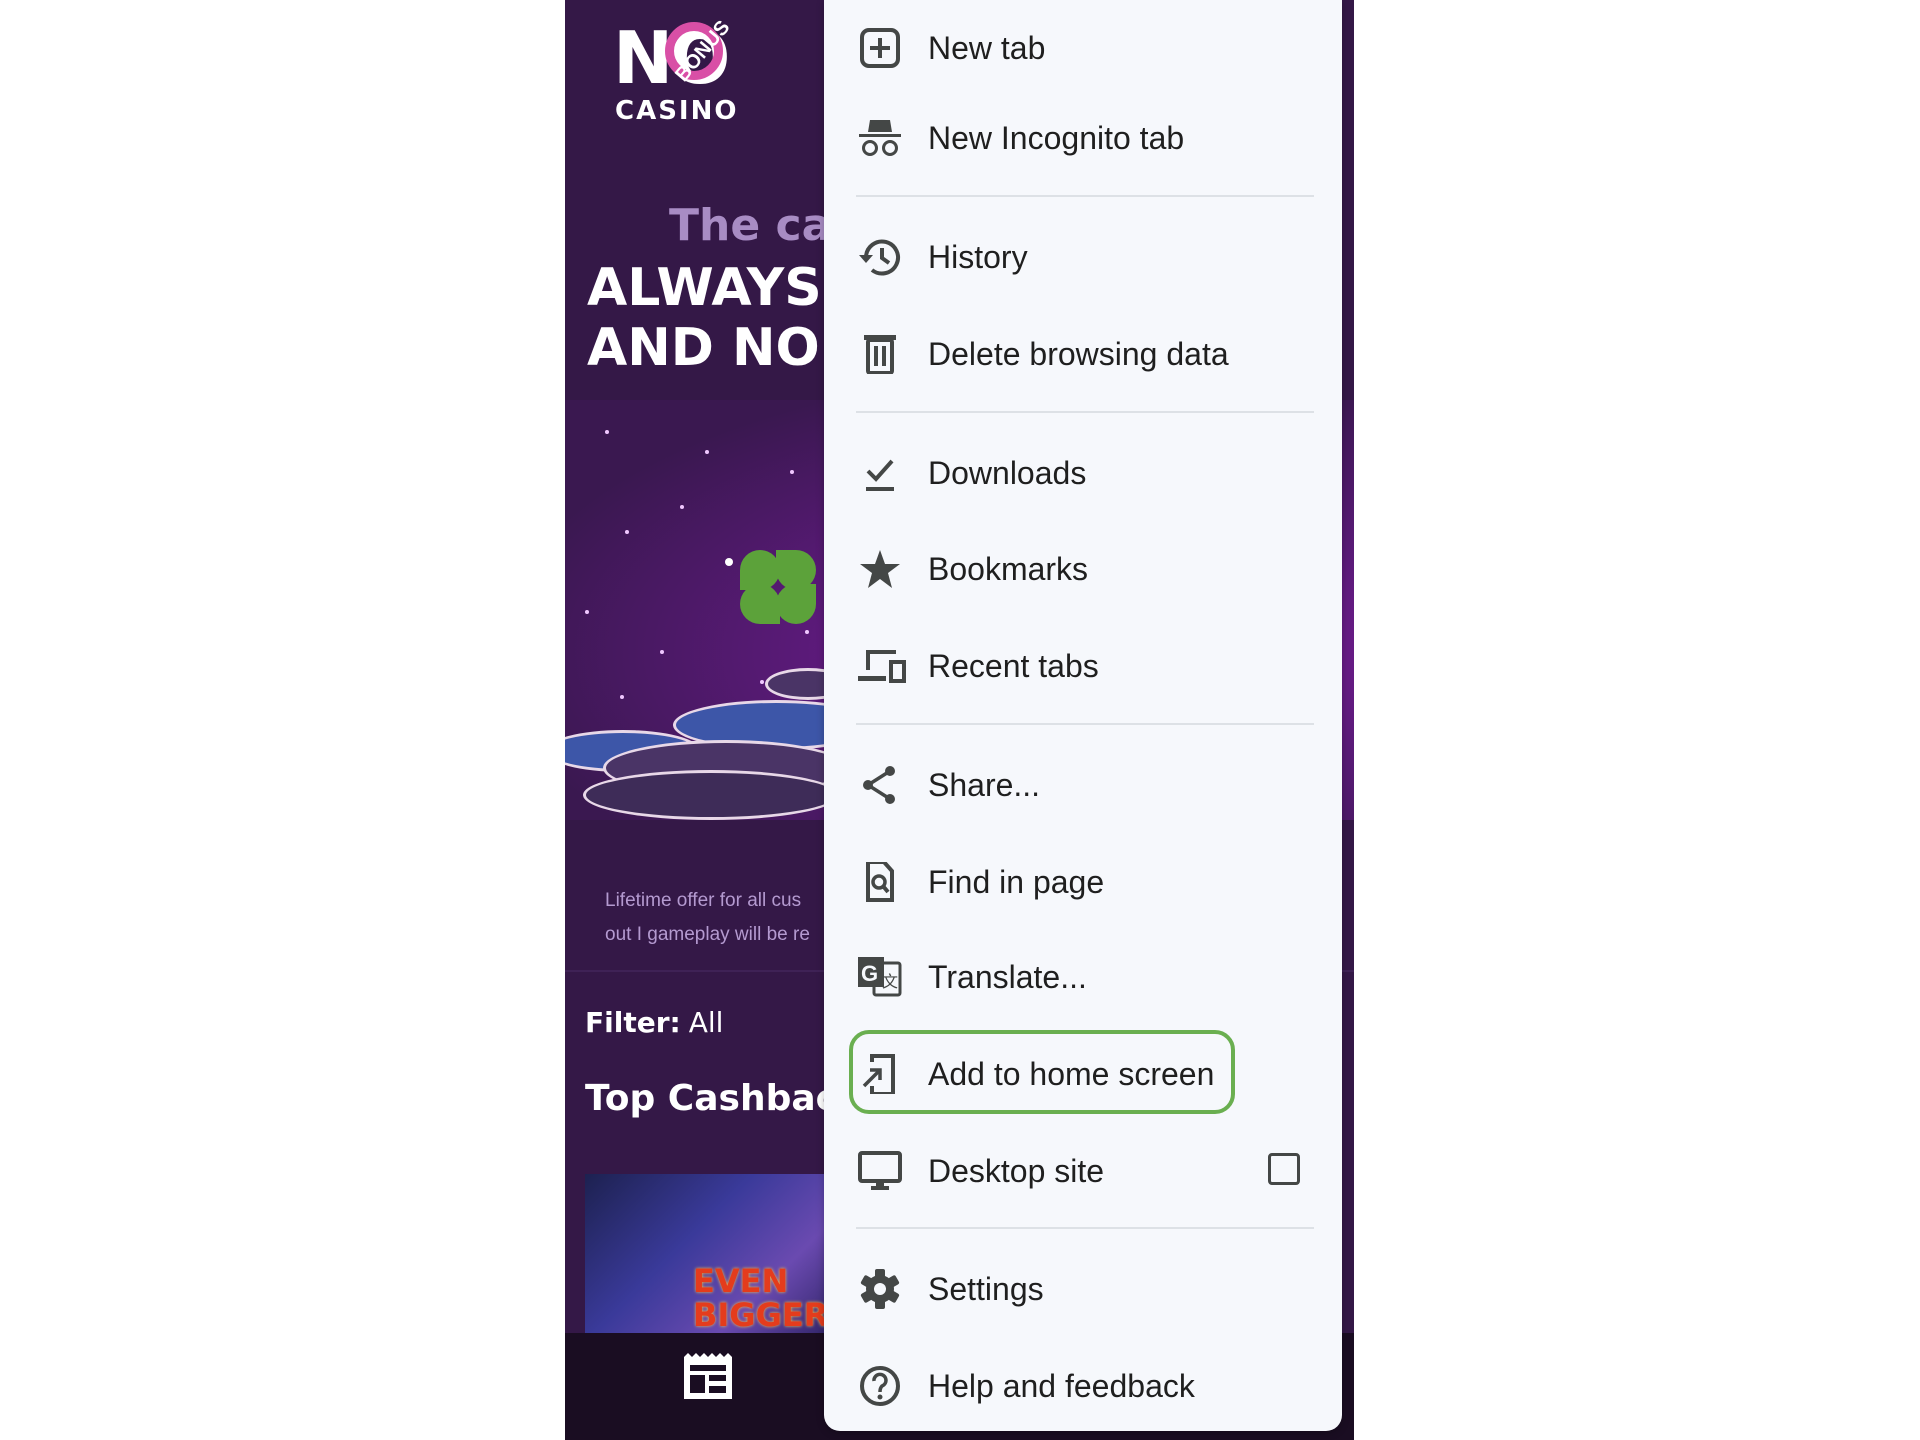  Describe the element at coordinates (1061, 1386) in the screenshot. I see `menu-item-label: Help and feedback` at that location.